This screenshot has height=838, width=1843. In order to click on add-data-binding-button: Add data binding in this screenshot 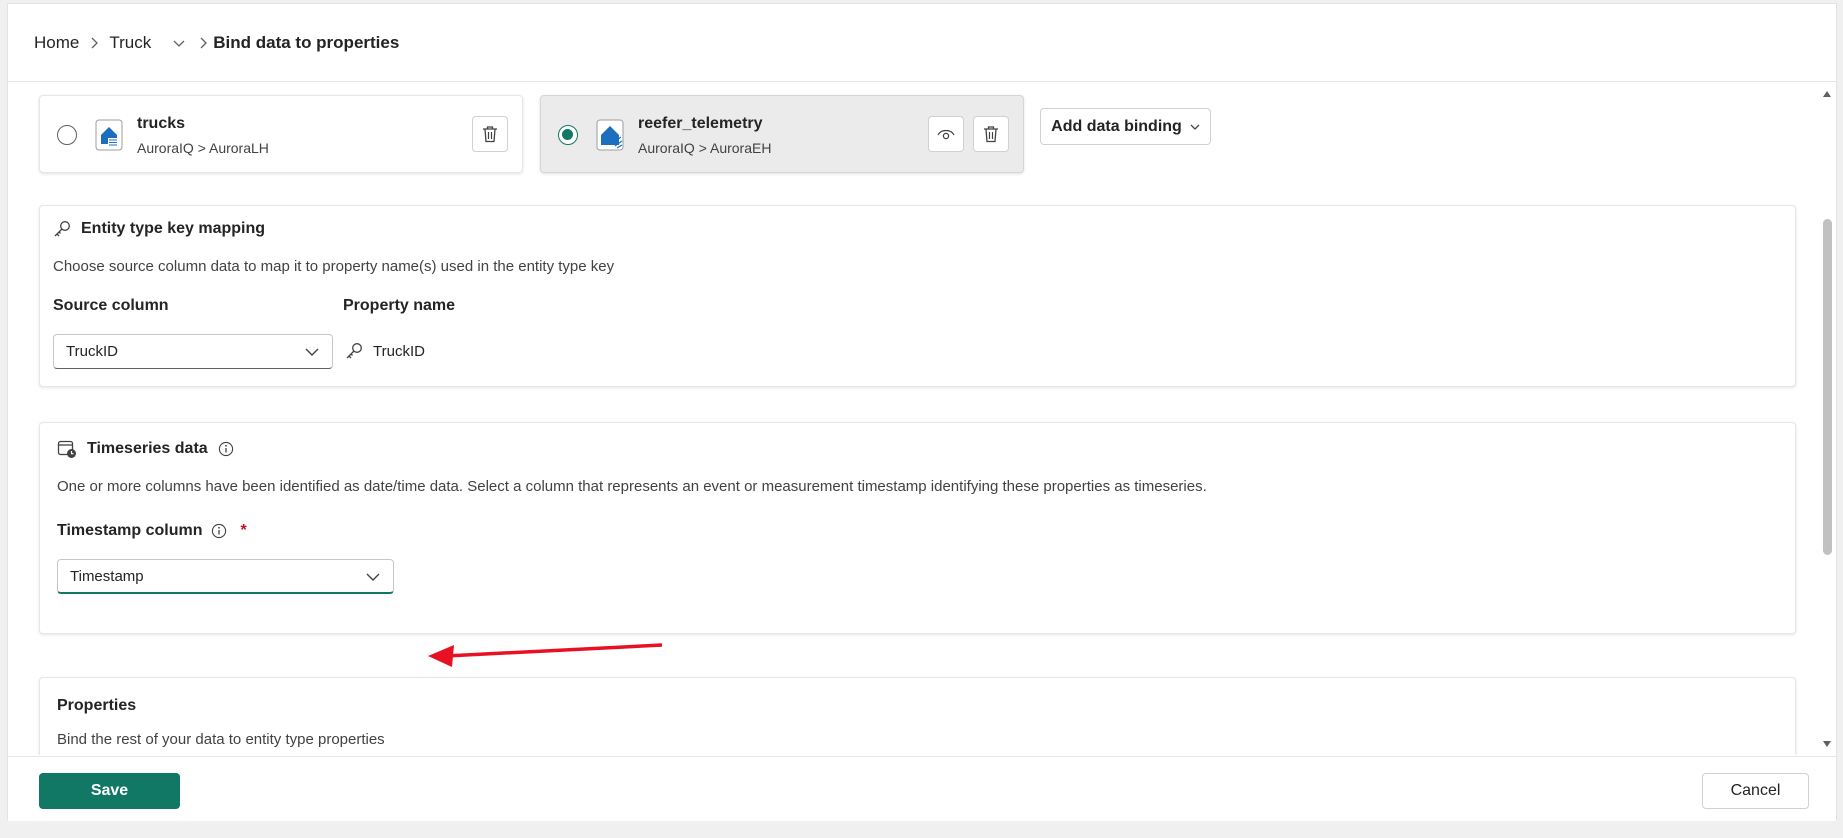, I will do `click(1125, 126)`.